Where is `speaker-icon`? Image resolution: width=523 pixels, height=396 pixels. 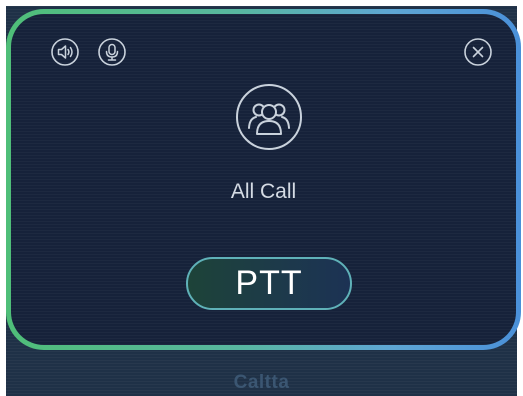 speaker-icon is located at coordinates (65, 52).